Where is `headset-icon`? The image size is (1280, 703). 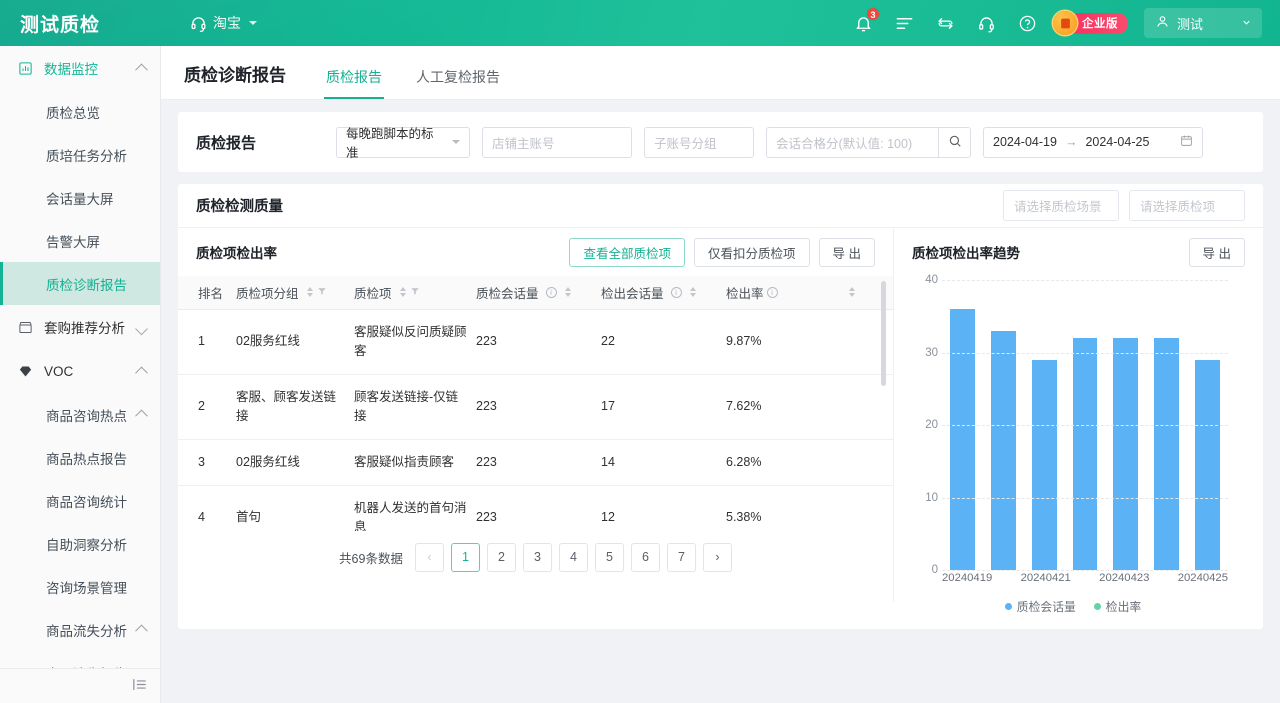 headset-icon is located at coordinates (986, 23).